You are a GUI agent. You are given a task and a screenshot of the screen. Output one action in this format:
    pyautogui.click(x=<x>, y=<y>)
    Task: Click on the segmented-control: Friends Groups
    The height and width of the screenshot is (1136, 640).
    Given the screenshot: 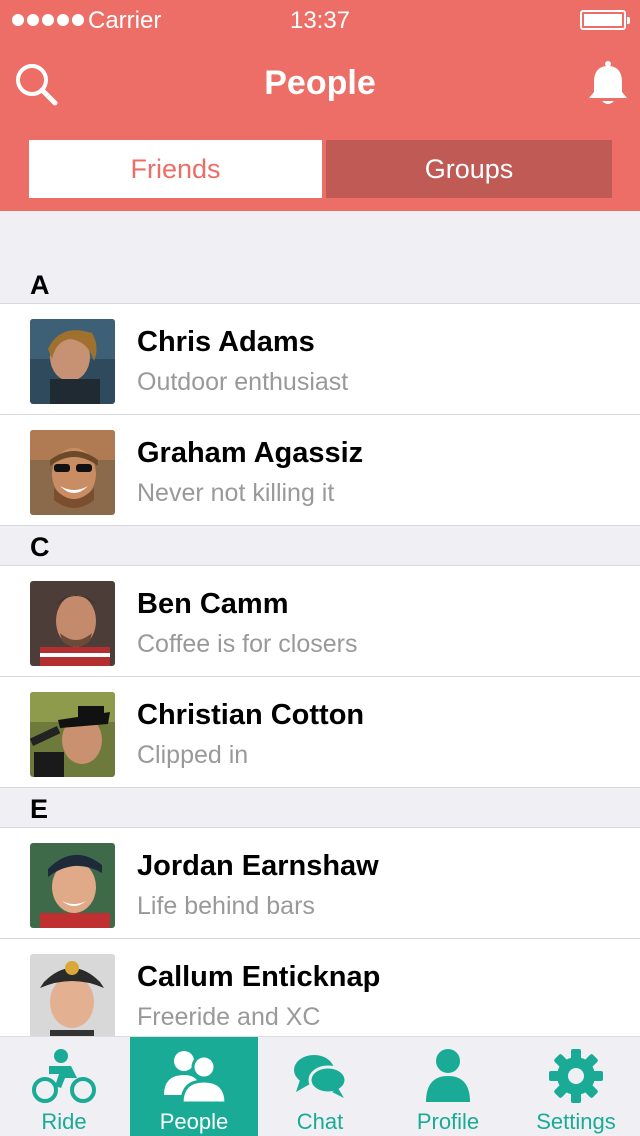 What is the action you would take?
    pyautogui.click(x=320, y=169)
    